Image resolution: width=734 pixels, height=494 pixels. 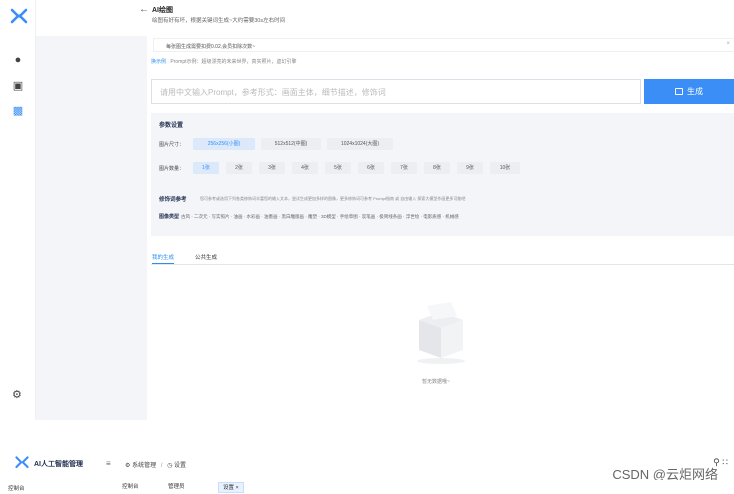 What do you see at coordinates (221, 216) in the screenshot?
I see `style-item: 写实照片` at bounding box center [221, 216].